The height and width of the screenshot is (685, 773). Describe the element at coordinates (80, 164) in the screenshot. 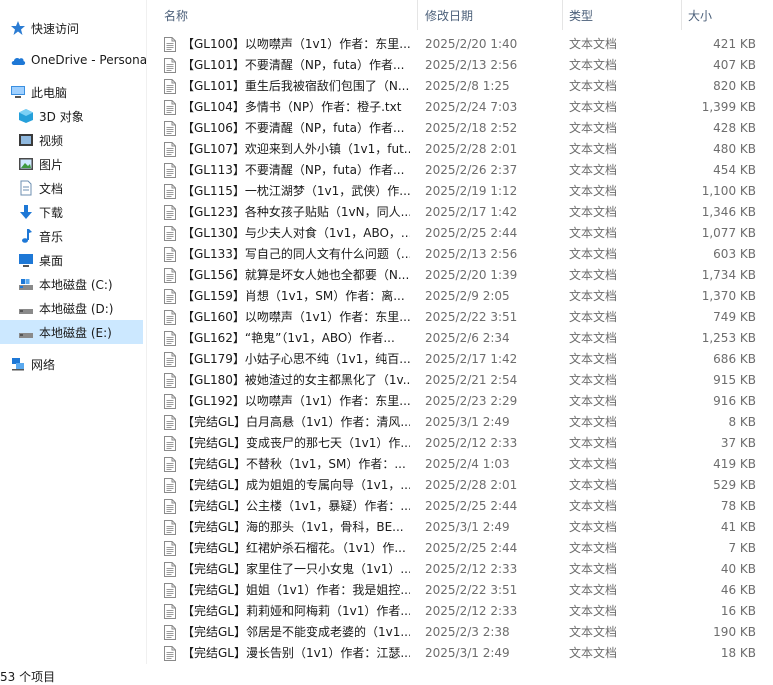

I see `nav-item-pictures: 图片` at that location.